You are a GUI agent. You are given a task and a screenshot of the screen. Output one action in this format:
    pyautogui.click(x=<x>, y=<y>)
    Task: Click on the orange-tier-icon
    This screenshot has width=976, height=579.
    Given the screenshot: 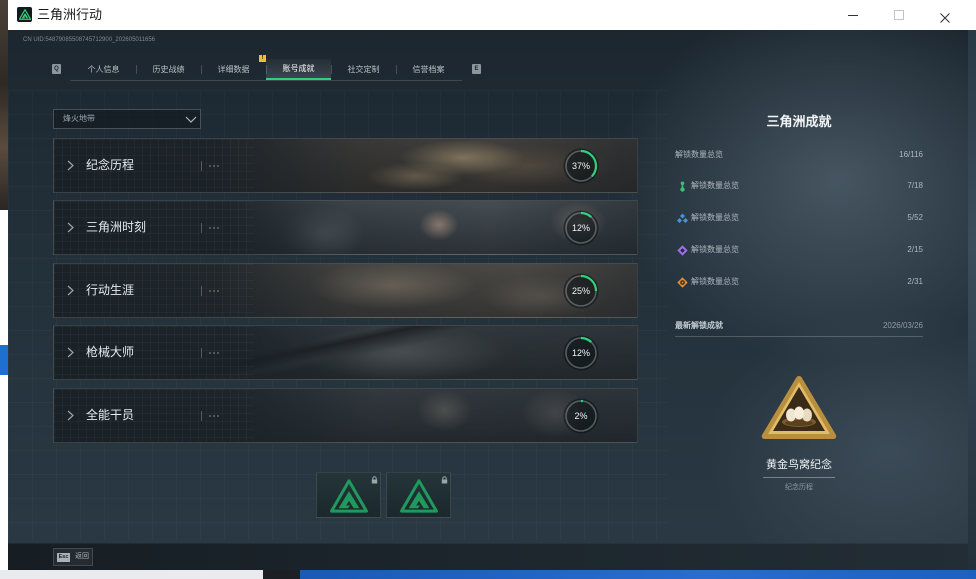 What is the action you would take?
    pyautogui.click(x=682, y=282)
    